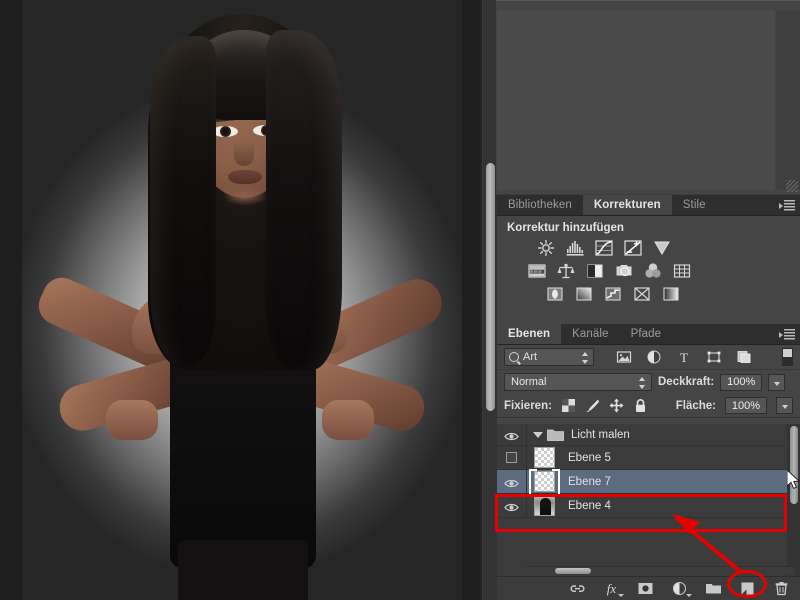 The height and width of the screenshot is (600, 800). I want to click on tab-ebenen: Ebenen, so click(529, 334).